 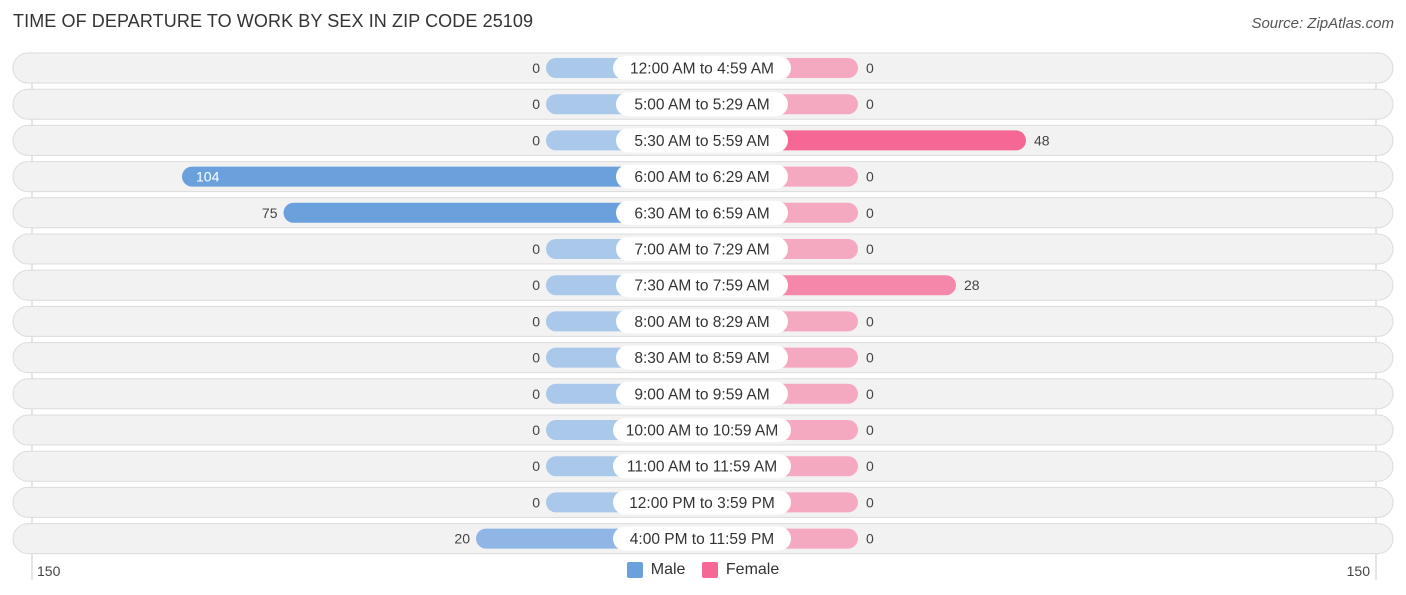 What do you see at coordinates (701, 286) in the screenshot?
I see `category-label: 7:30 AM to 7:59 AM` at bounding box center [701, 286].